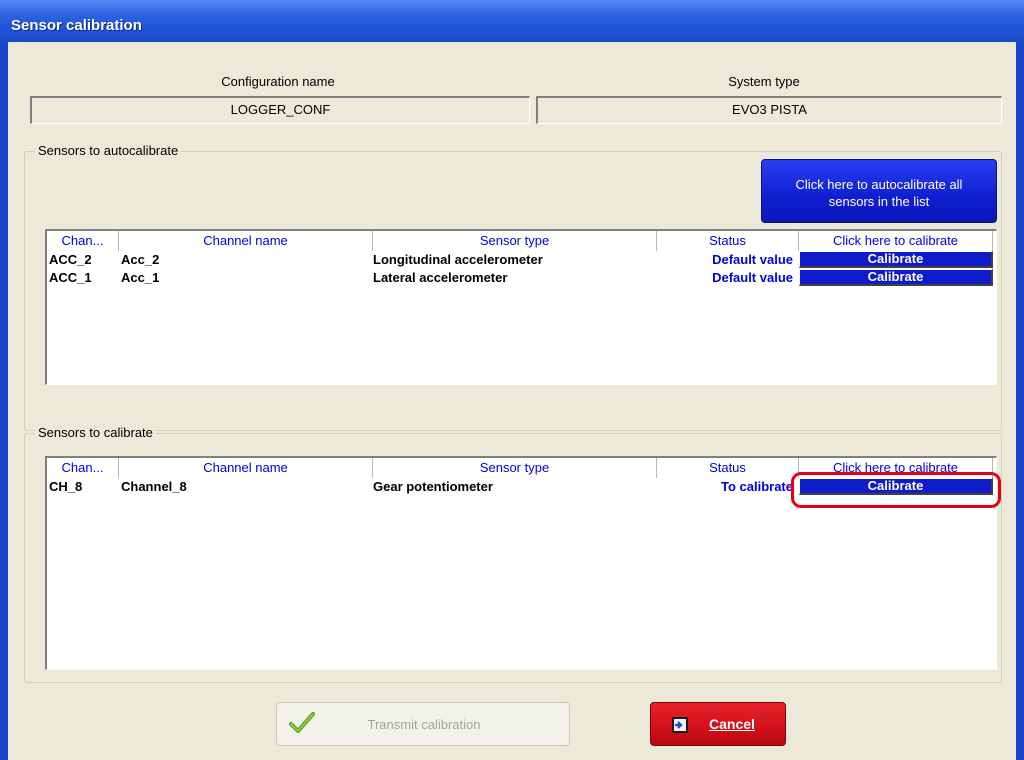 This screenshot has height=760, width=1024. Describe the element at coordinates (280, 110) in the screenshot. I see `config-name-field: LOGGER_CONF` at that location.